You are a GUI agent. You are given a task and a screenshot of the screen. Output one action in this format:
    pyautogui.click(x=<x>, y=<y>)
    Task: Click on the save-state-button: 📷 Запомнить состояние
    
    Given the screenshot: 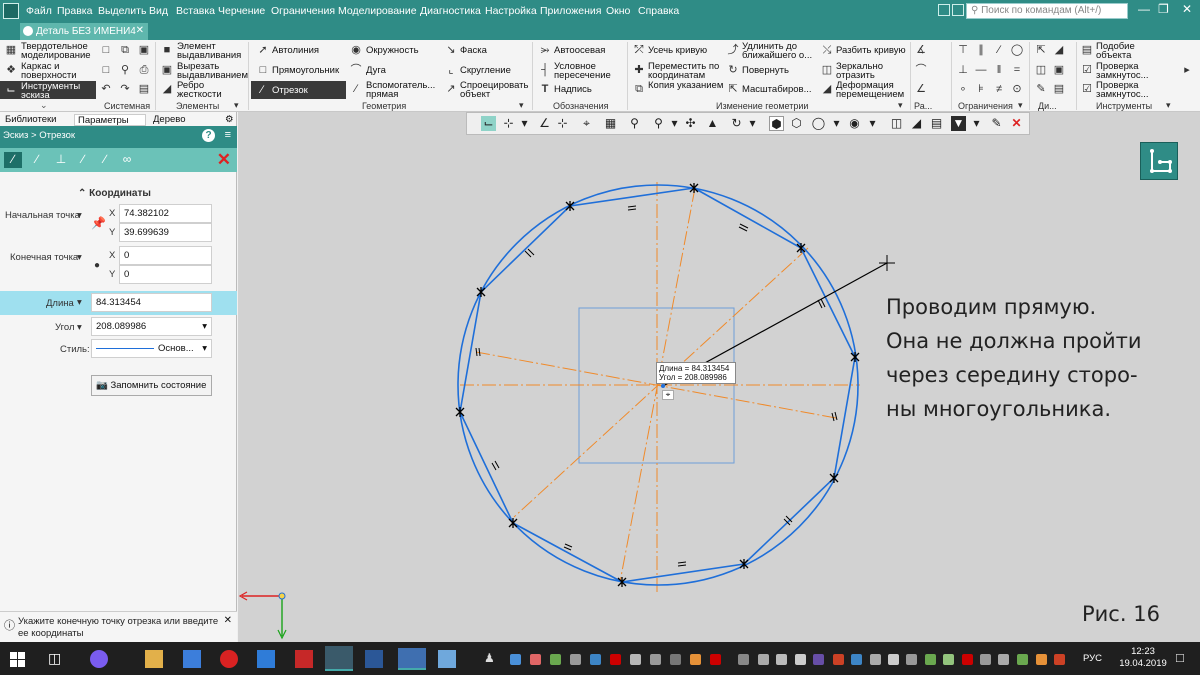 What is the action you would take?
    pyautogui.click(x=151, y=385)
    